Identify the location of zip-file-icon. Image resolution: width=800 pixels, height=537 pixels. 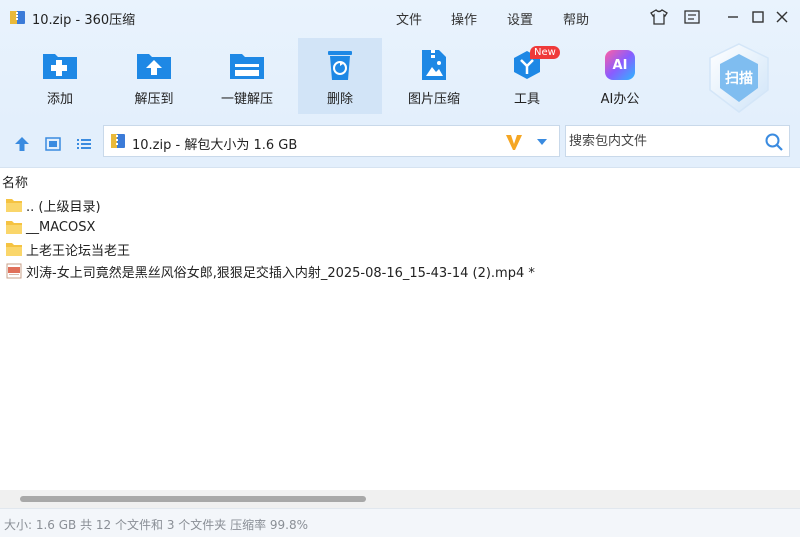
(118, 141).